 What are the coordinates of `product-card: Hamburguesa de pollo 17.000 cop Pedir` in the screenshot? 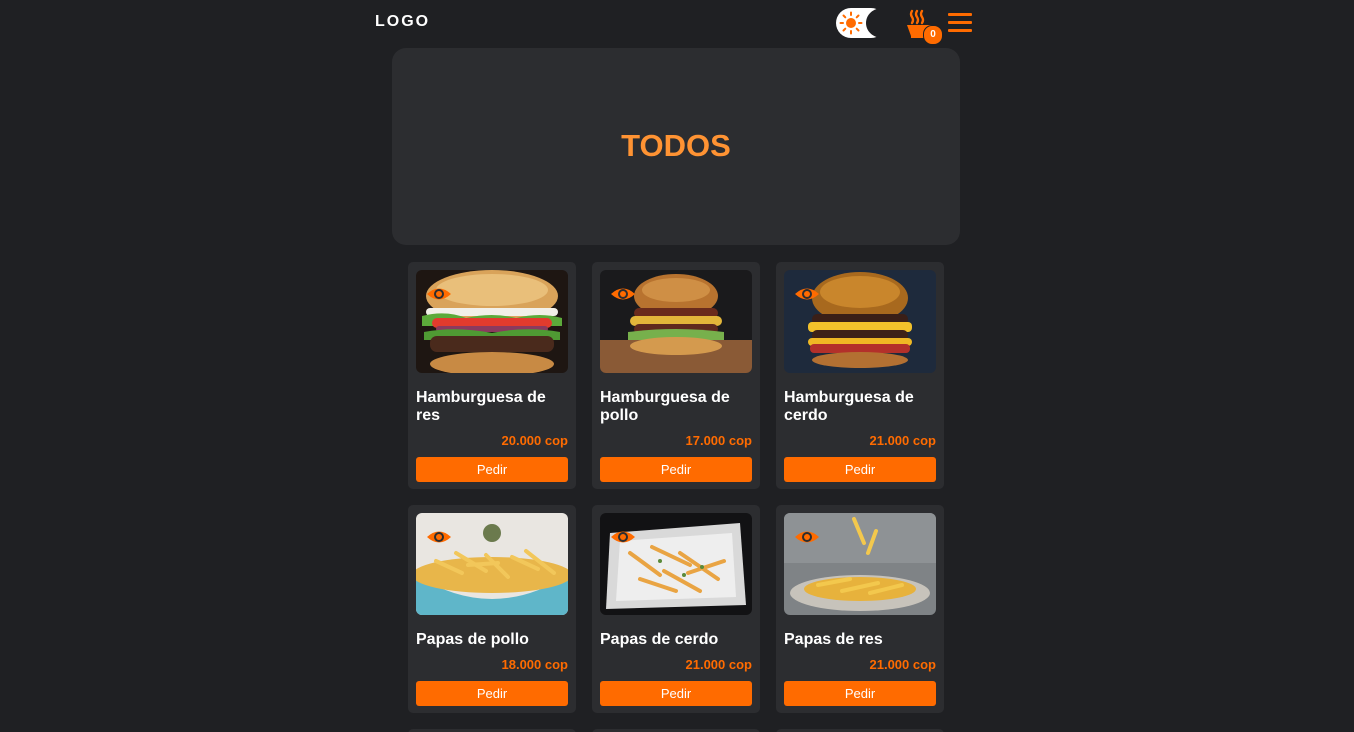 It's located at (676, 375).